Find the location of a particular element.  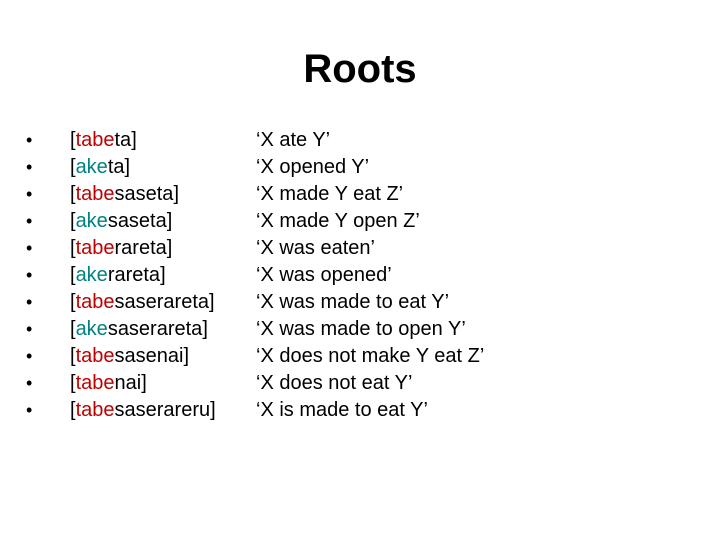

gloss: ‘X made Y open Z’ is located at coordinates (338, 221).